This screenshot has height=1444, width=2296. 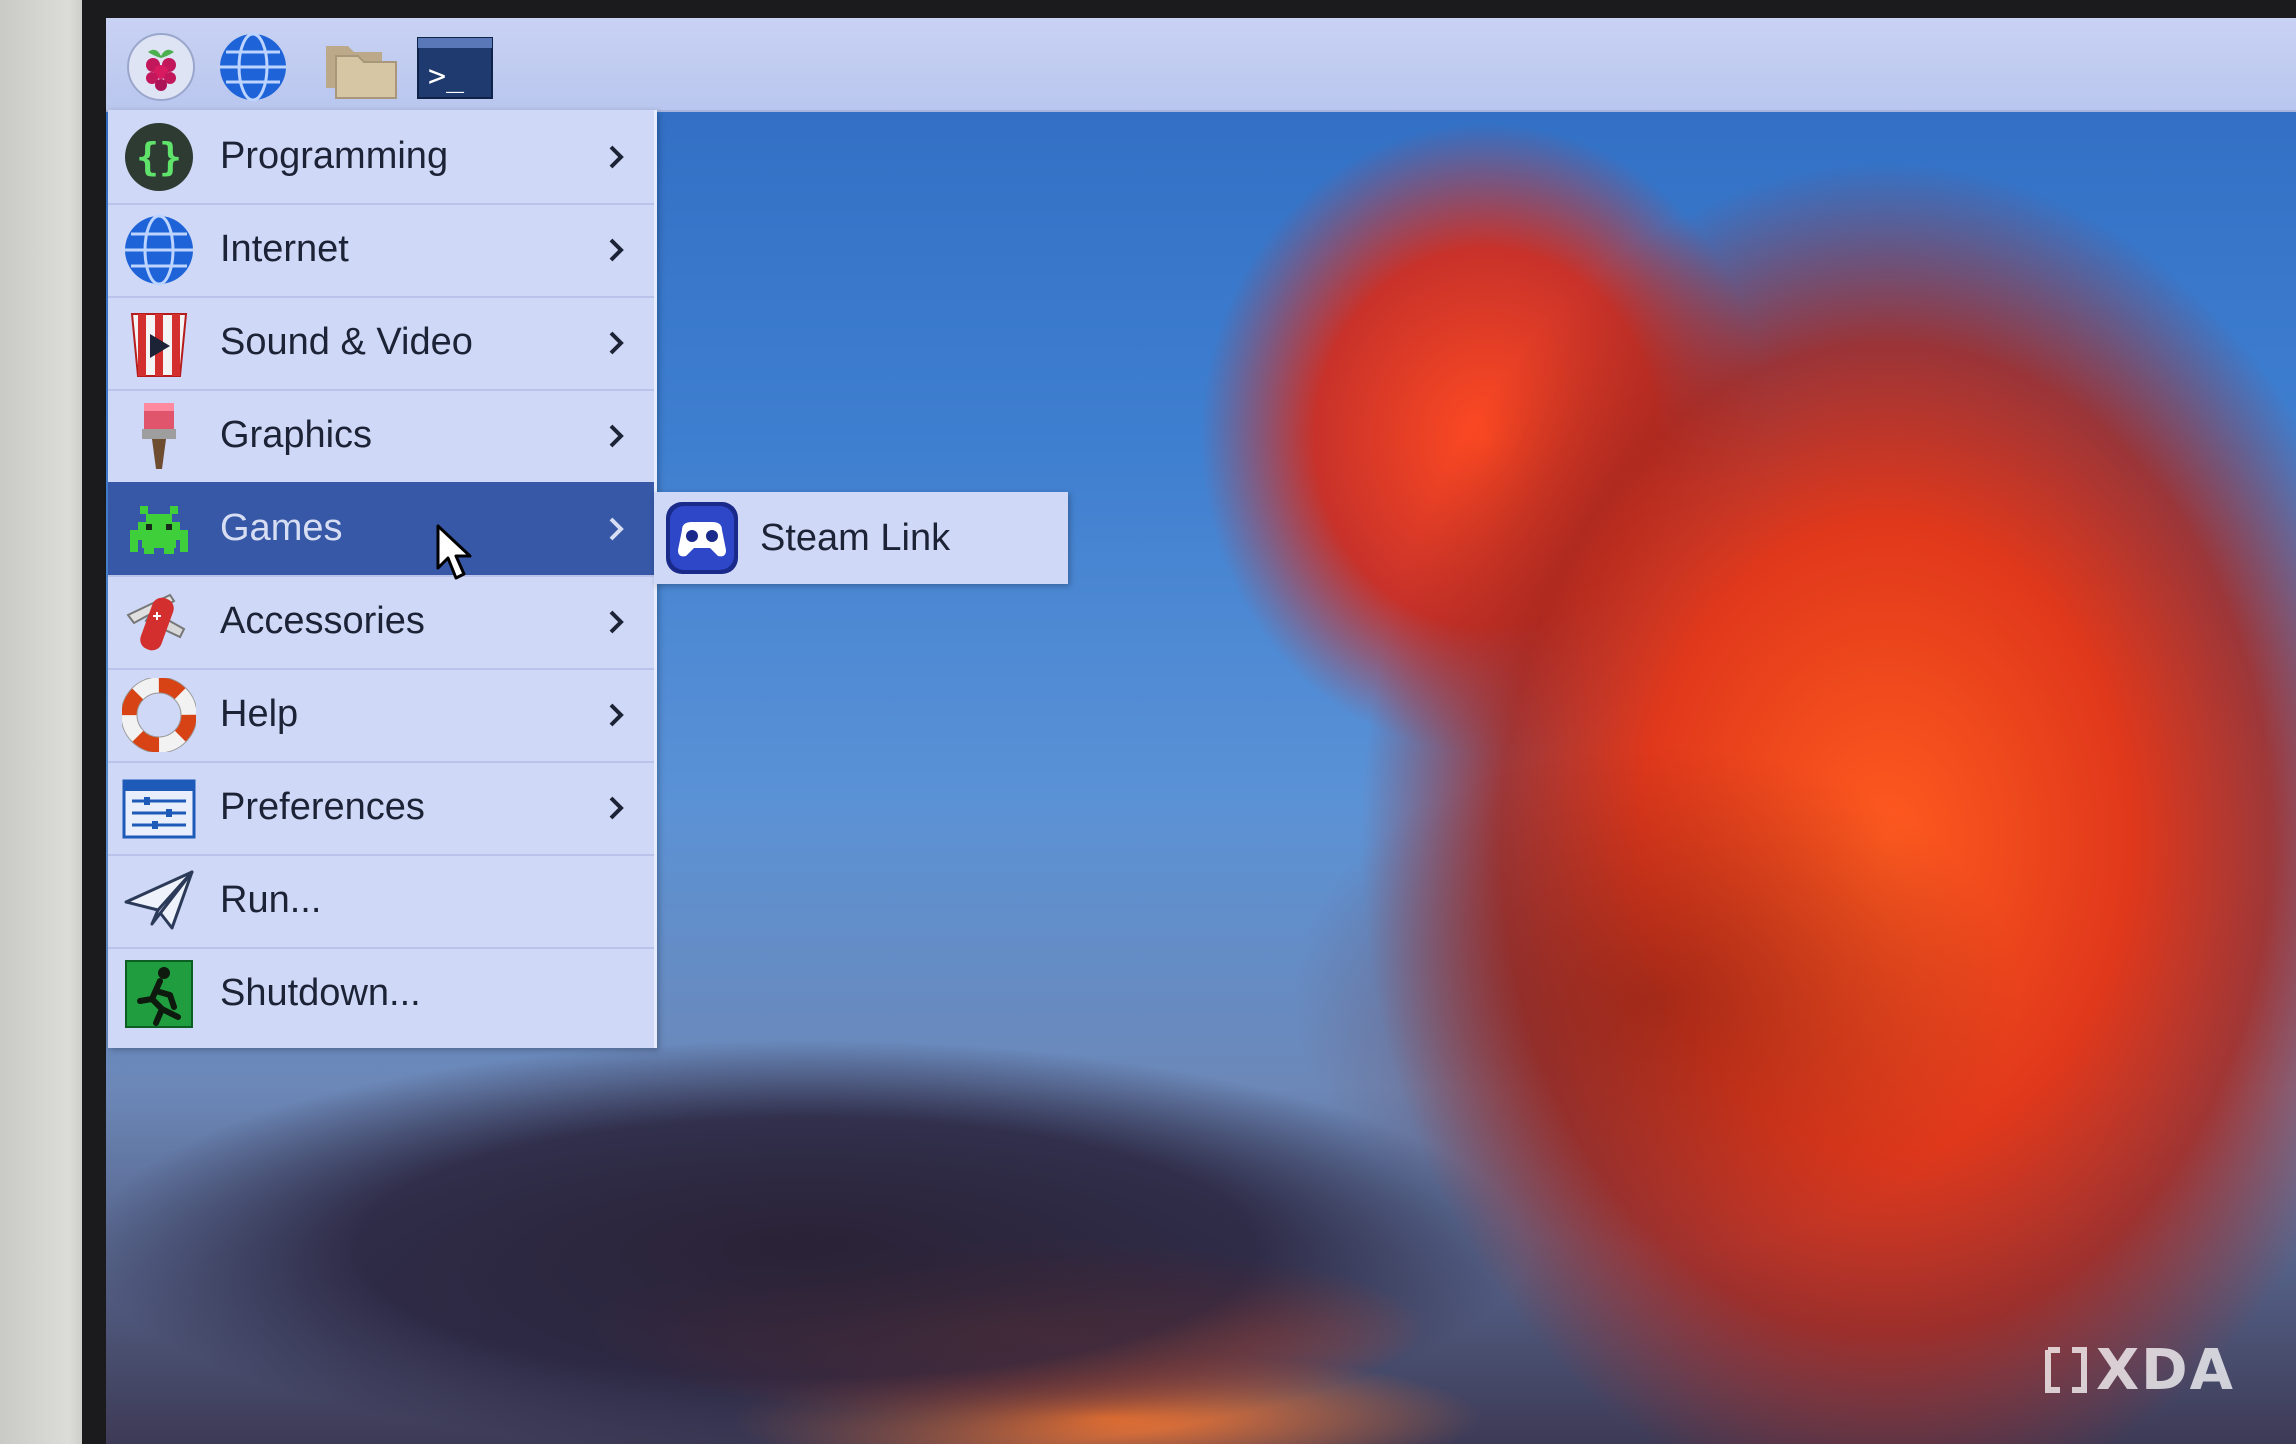 I want to click on mouse-cursor-icon, so click(x=454, y=552).